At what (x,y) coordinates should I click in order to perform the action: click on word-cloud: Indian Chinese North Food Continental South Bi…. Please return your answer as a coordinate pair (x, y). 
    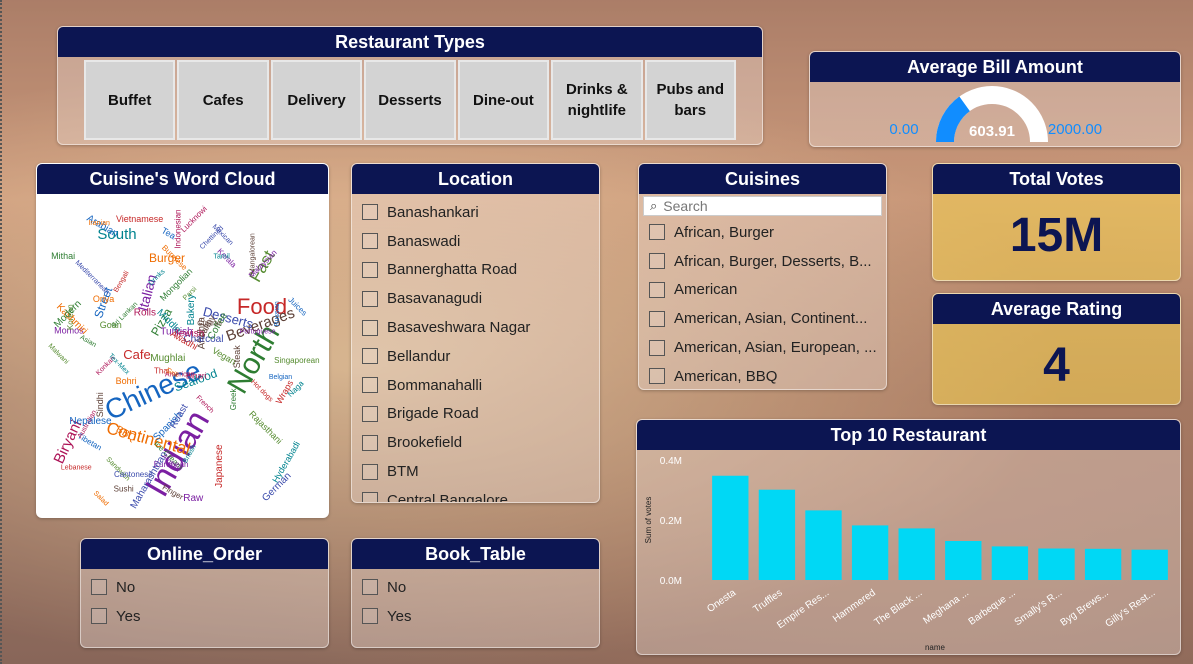
    Looking at the image, I should click on (182, 355).